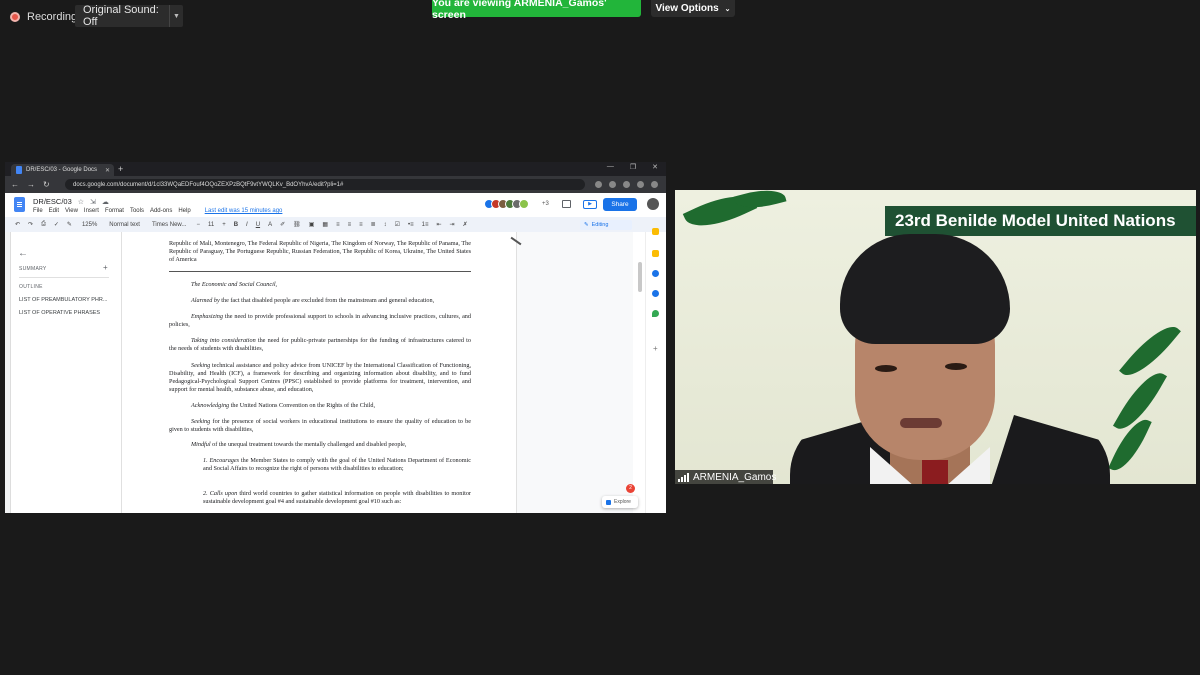 The width and height of the screenshot is (1200, 675). Describe the element at coordinates (282, 224) in the screenshot. I see `highlight-icon: ✐` at that location.